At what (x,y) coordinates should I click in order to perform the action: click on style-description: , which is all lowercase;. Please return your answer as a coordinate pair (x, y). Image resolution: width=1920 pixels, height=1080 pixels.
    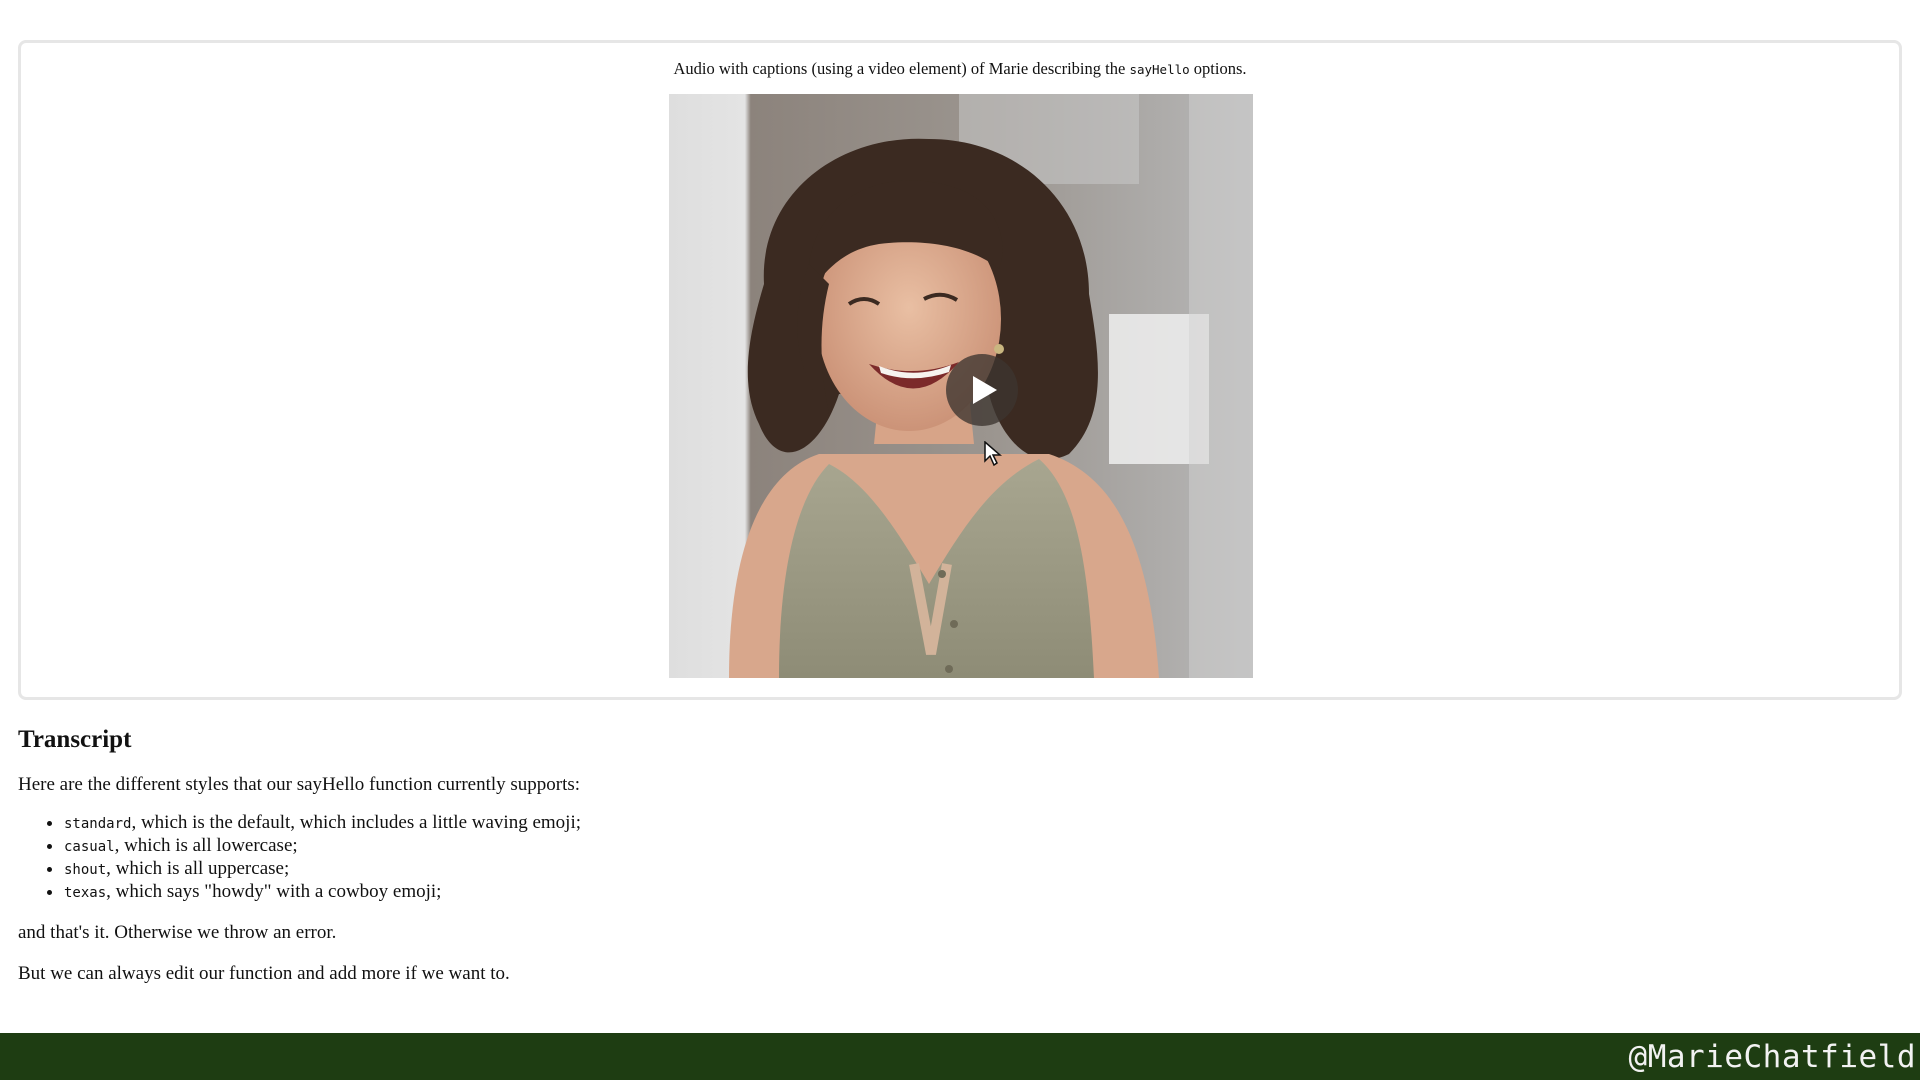
    Looking at the image, I should click on (206, 845).